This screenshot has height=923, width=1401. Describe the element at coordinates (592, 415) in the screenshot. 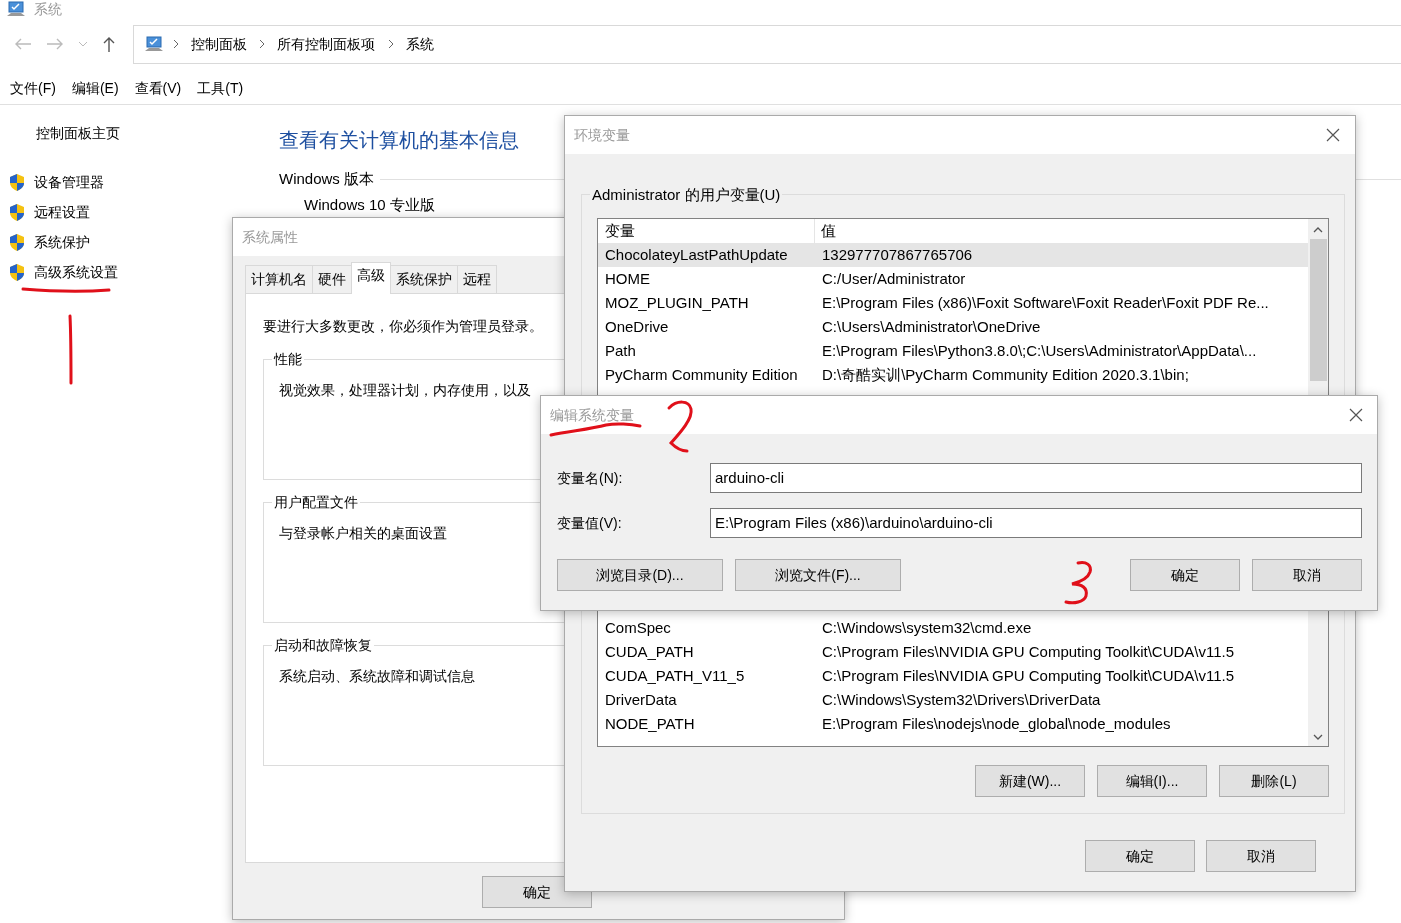

I see `dialog-title: 编辑系统变量` at that location.